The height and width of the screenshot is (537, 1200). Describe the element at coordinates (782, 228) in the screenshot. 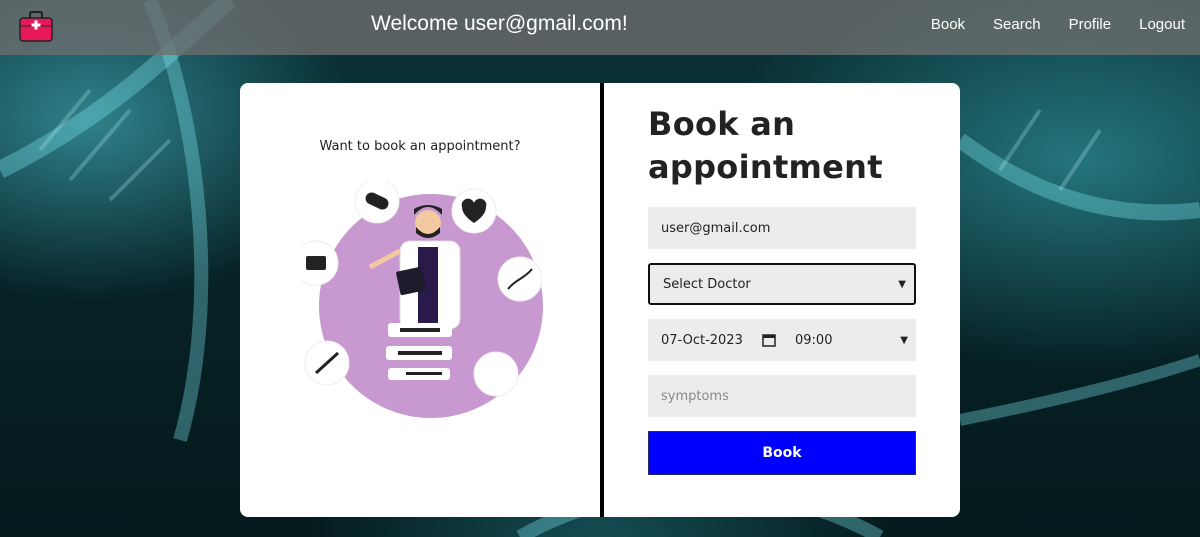

I see `email-field: user@gmail.com` at that location.